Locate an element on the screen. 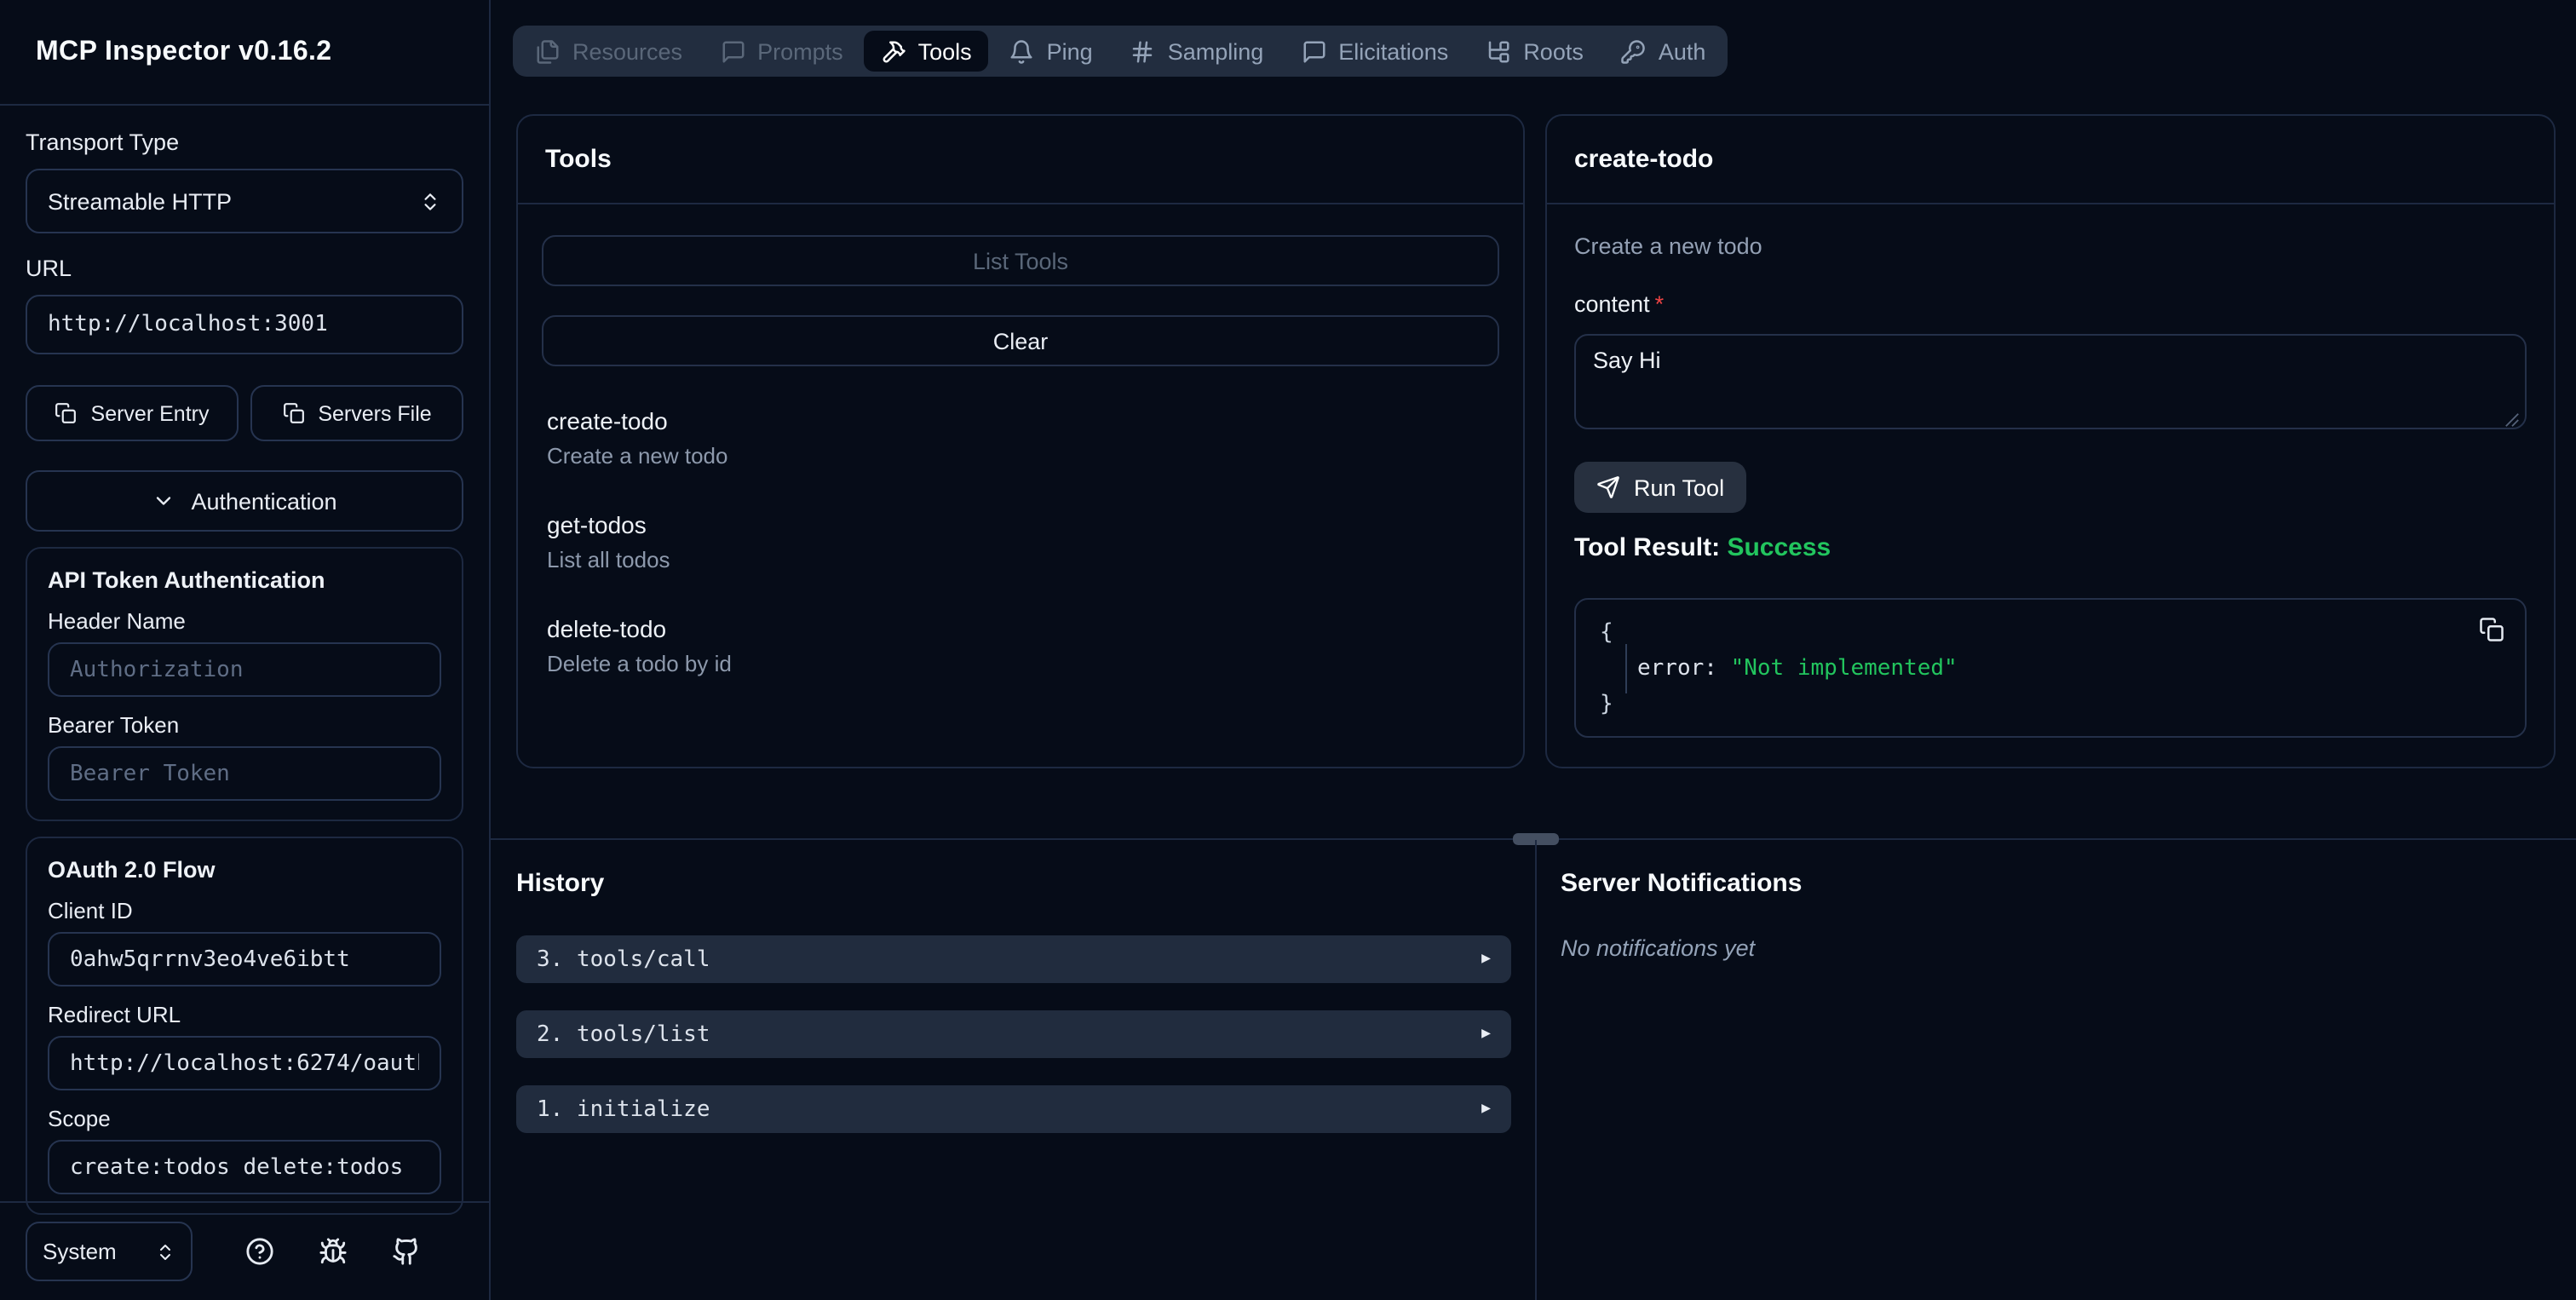 This screenshot has height=1300, width=2576. app-title: MCP Inspector v0.16.2 is located at coordinates (184, 51).